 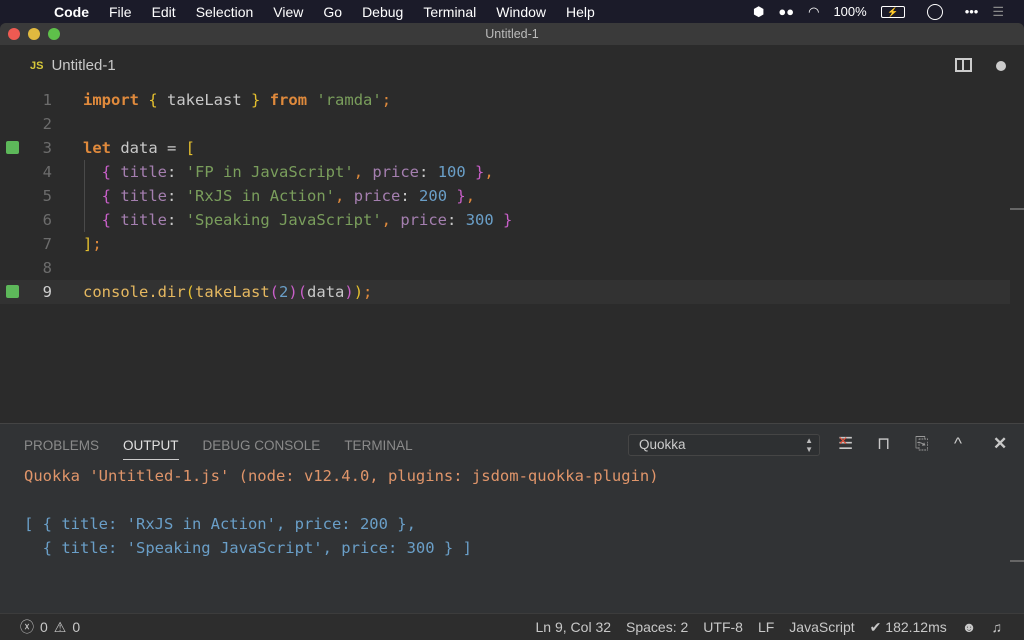 What do you see at coordinates (262, 449) in the screenshot?
I see `tab-debug-console: DEBUG CONSOLE` at bounding box center [262, 449].